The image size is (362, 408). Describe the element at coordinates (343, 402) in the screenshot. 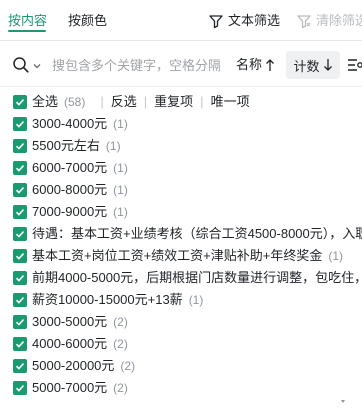

I see `scroll-down-indicator` at that location.